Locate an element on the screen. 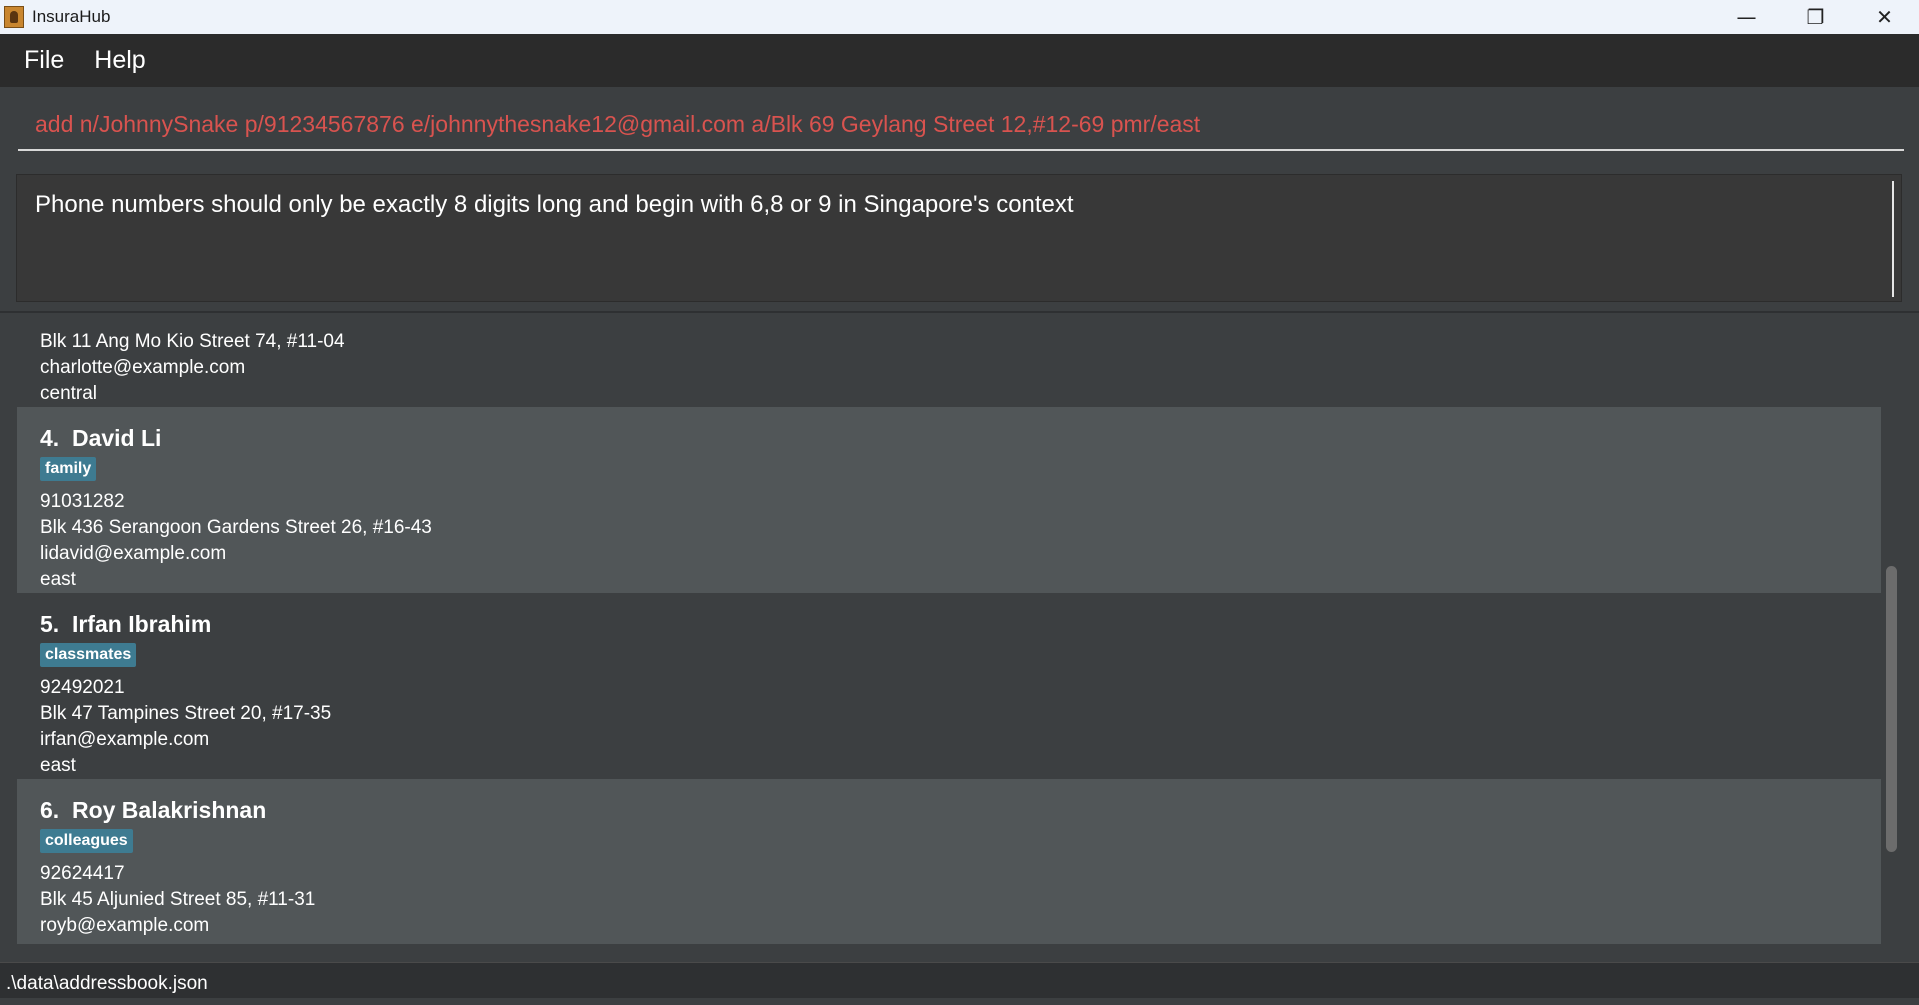 This screenshot has height=1005, width=1919. person-email: irfan@example.com is located at coordinates (125, 739).